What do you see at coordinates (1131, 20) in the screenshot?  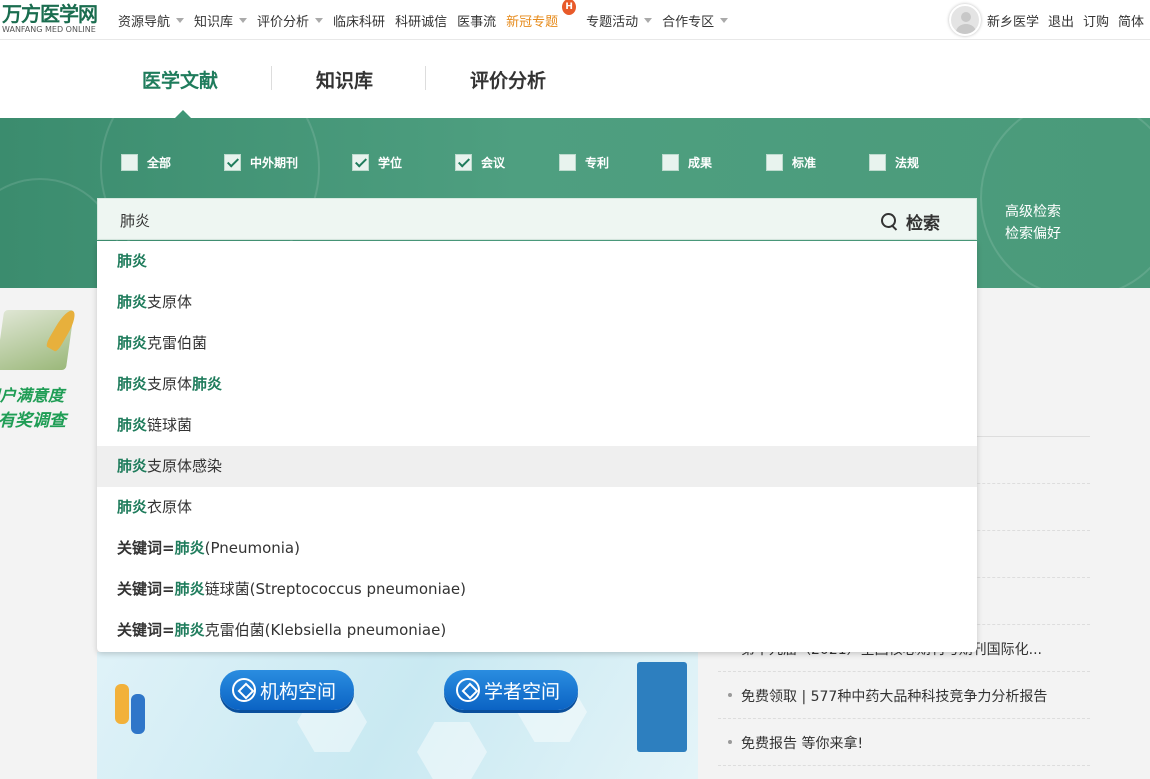 I see `language-switch: 简体` at bounding box center [1131, 20].